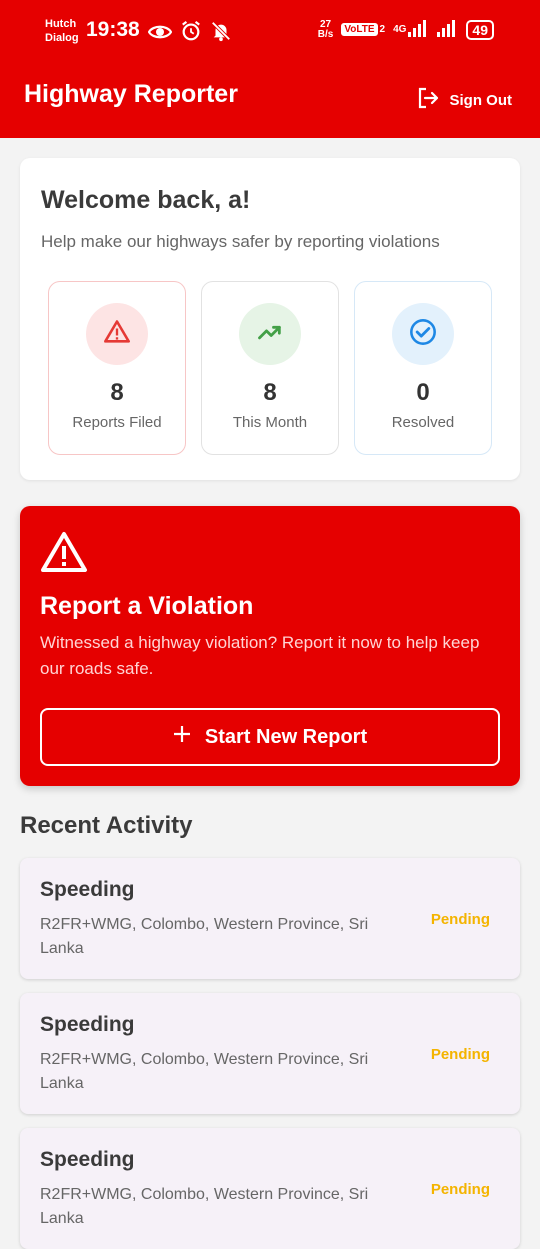 The height and width of the screenshot is (1249, 540). I want to click on speed-unit: B/s, so click(325, 34).